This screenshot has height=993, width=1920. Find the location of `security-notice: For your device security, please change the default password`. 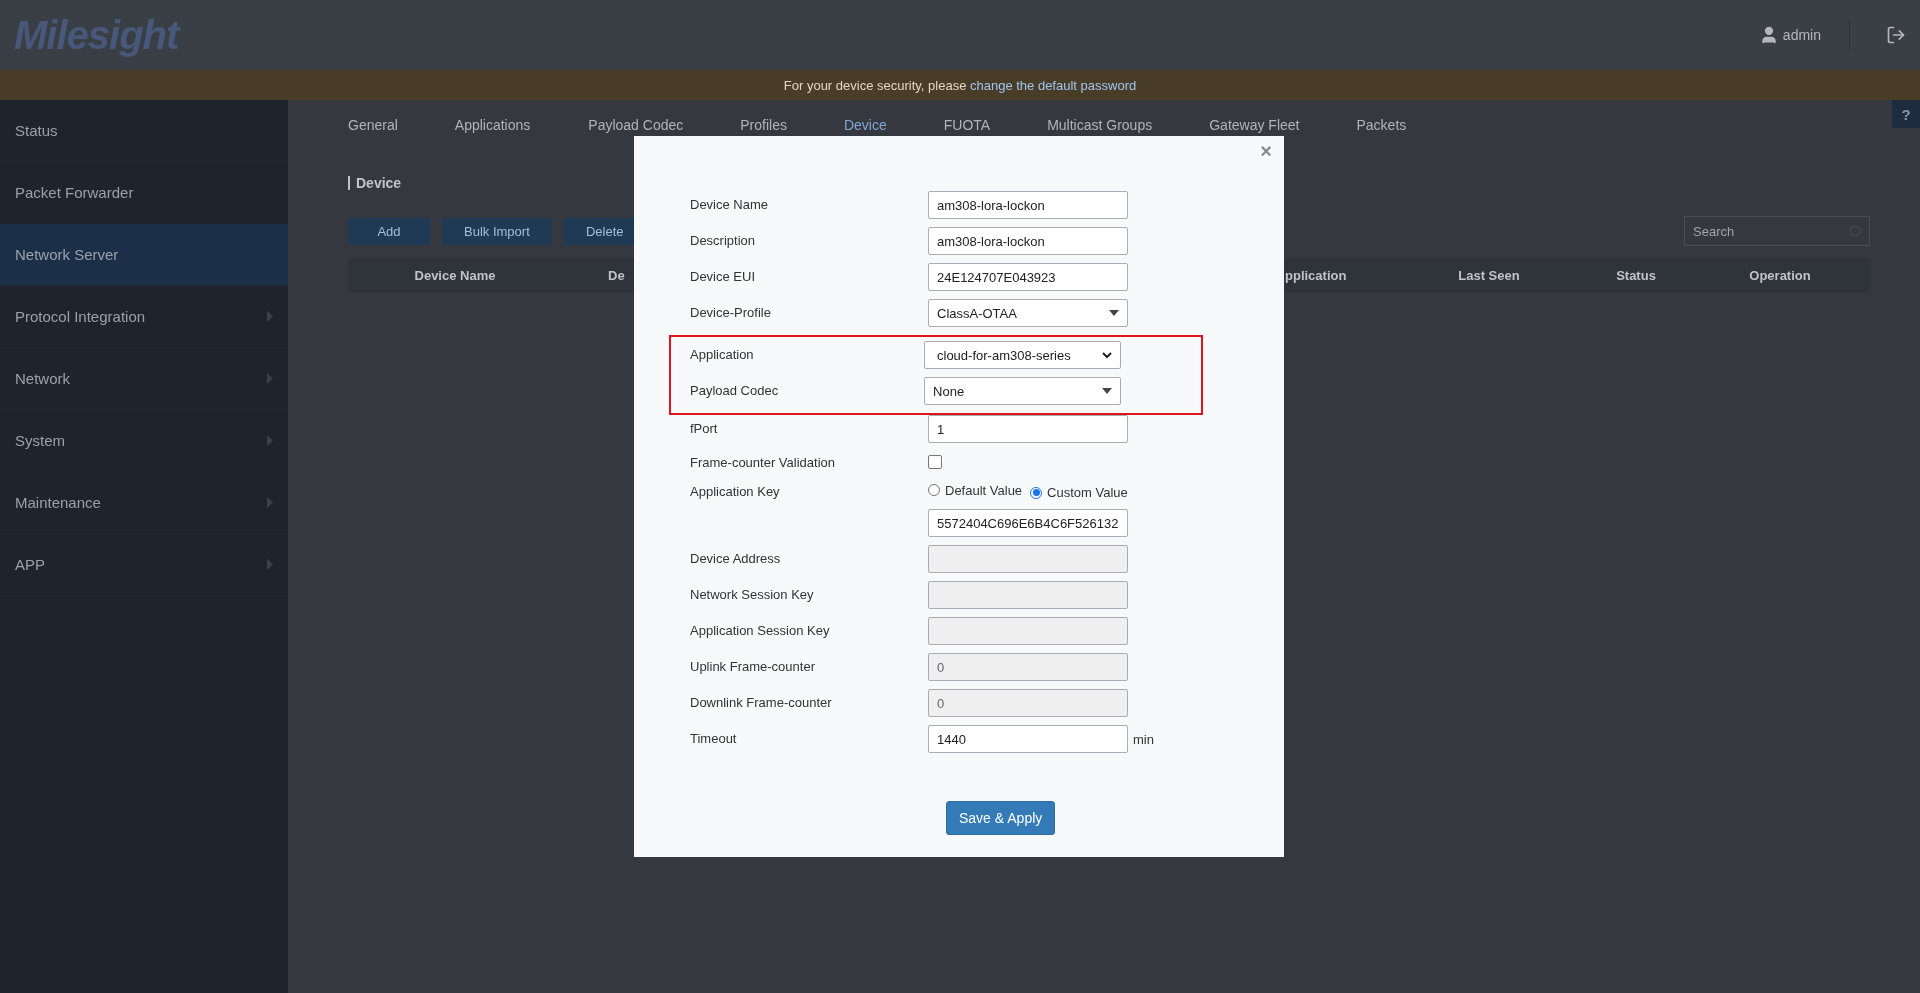

security-notice: For your device security, please change the default password is located at coordinates (960, 85).